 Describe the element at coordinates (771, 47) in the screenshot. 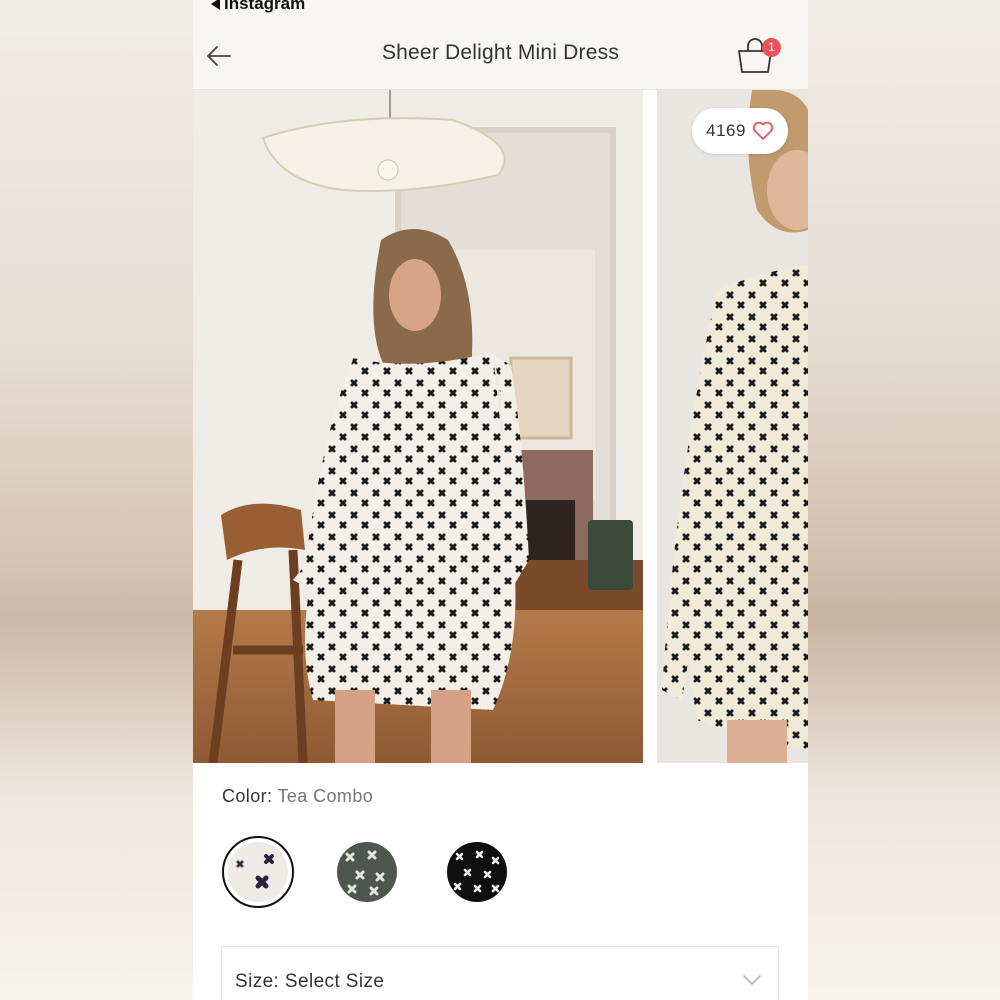

I see `cart-count-badge: 1` at that location.